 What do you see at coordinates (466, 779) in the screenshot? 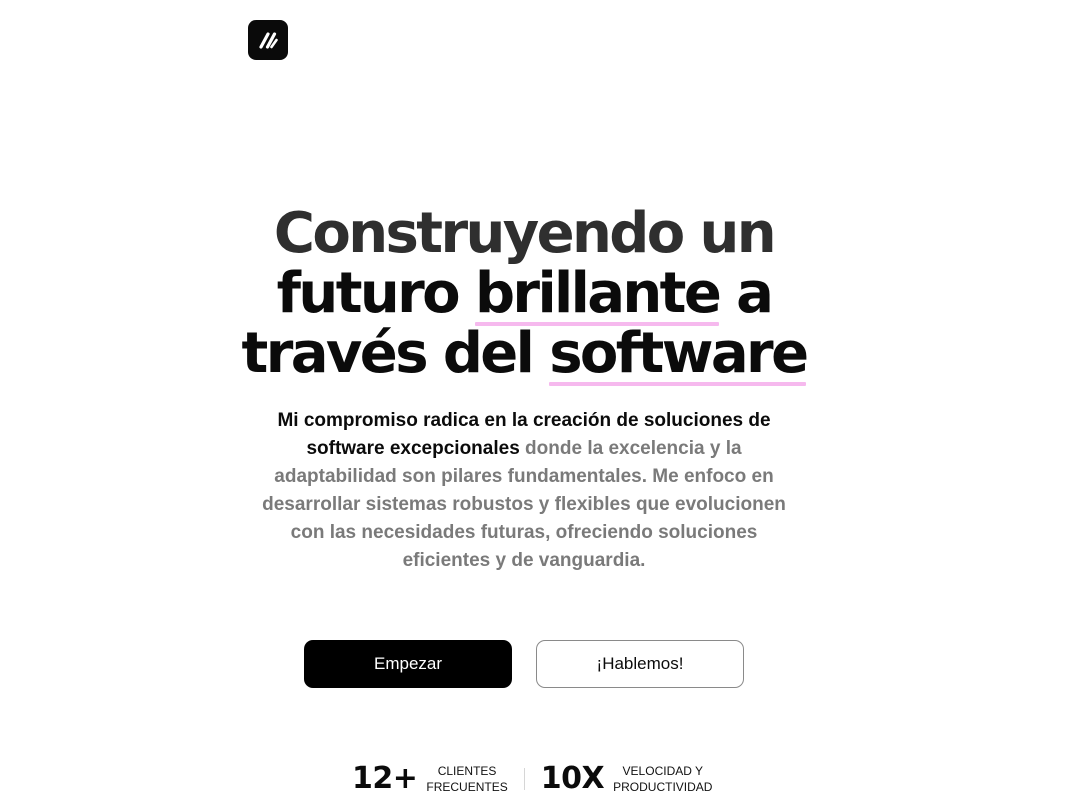
I see `stat-label: CLIENTES FRECUENTES` at bounding box center [466, 779].